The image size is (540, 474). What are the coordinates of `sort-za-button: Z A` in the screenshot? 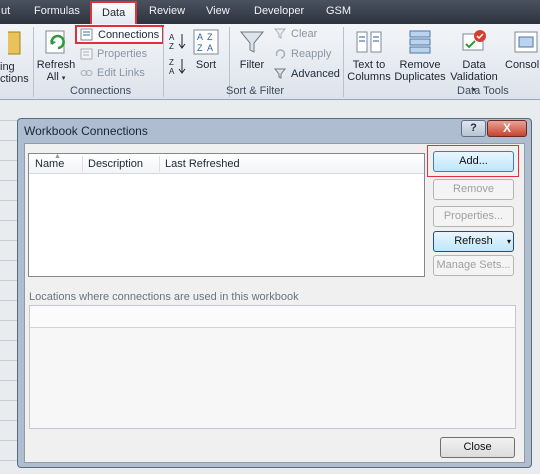 It's located at (178, 67).